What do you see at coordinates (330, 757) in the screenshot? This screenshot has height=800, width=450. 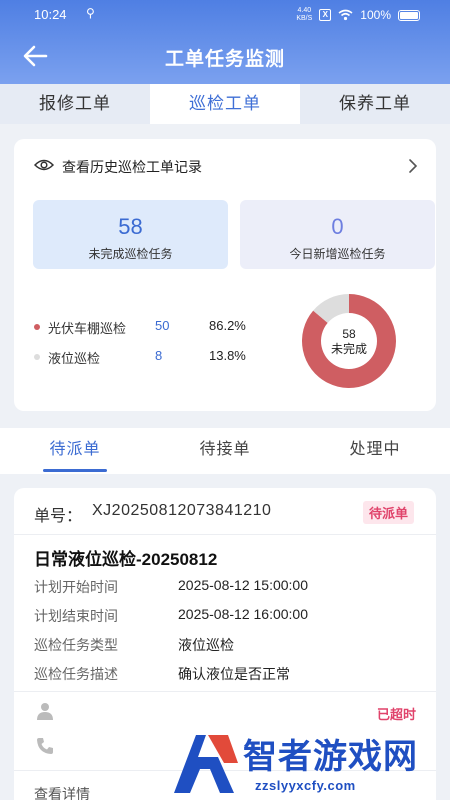 I see `watermark-title: 智者游戏网` at bounding box center [330, 757].